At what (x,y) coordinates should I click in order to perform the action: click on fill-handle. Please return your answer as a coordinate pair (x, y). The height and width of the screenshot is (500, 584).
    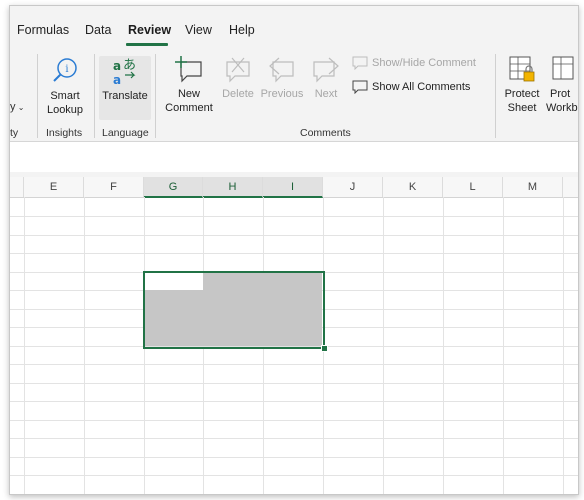
    Looking at the image, I should click on (324, 348).